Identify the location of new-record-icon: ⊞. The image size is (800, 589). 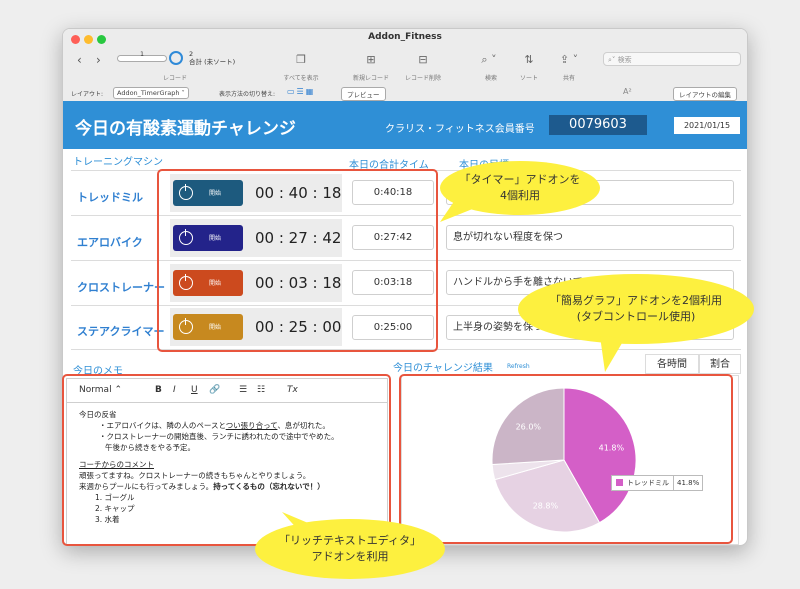
(371, 59).